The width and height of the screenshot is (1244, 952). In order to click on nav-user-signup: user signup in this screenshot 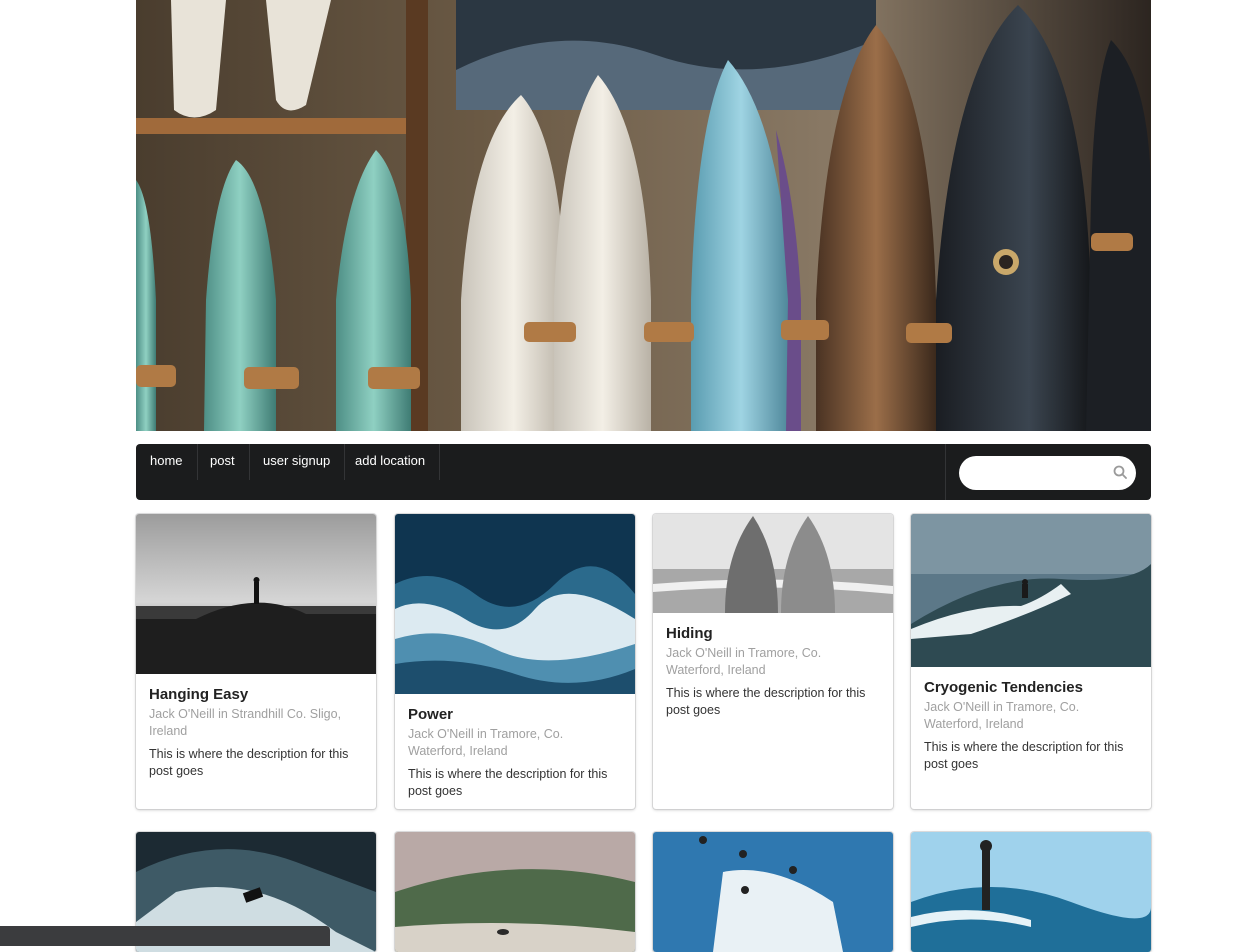, I will do `click(297, 462)`.